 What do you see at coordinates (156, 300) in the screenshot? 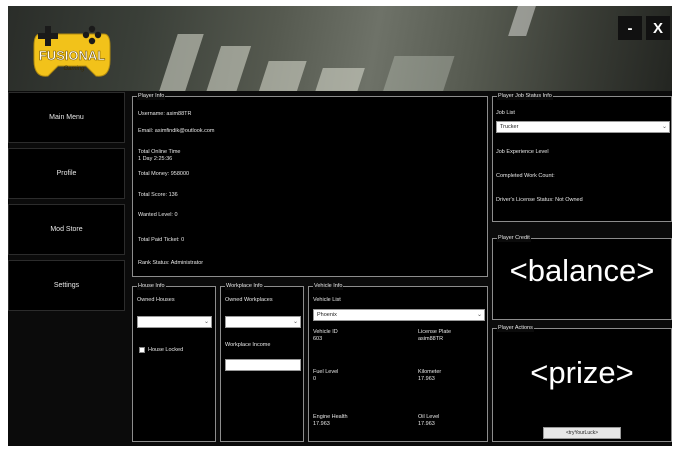
I see `owned-houses-label: Owned Houses` at bounding box center [156, 300].